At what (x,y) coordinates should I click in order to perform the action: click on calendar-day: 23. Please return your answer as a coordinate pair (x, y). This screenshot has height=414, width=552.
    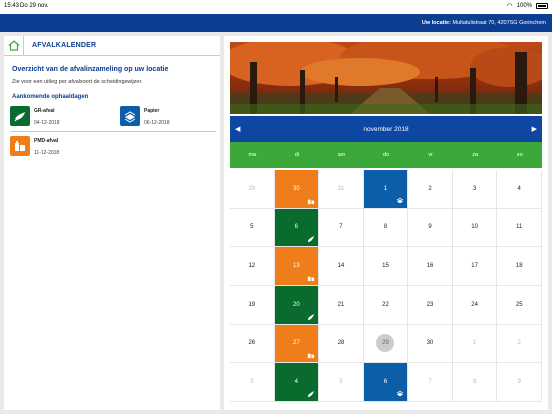
    Looking at the image, I should click on (430, 305).